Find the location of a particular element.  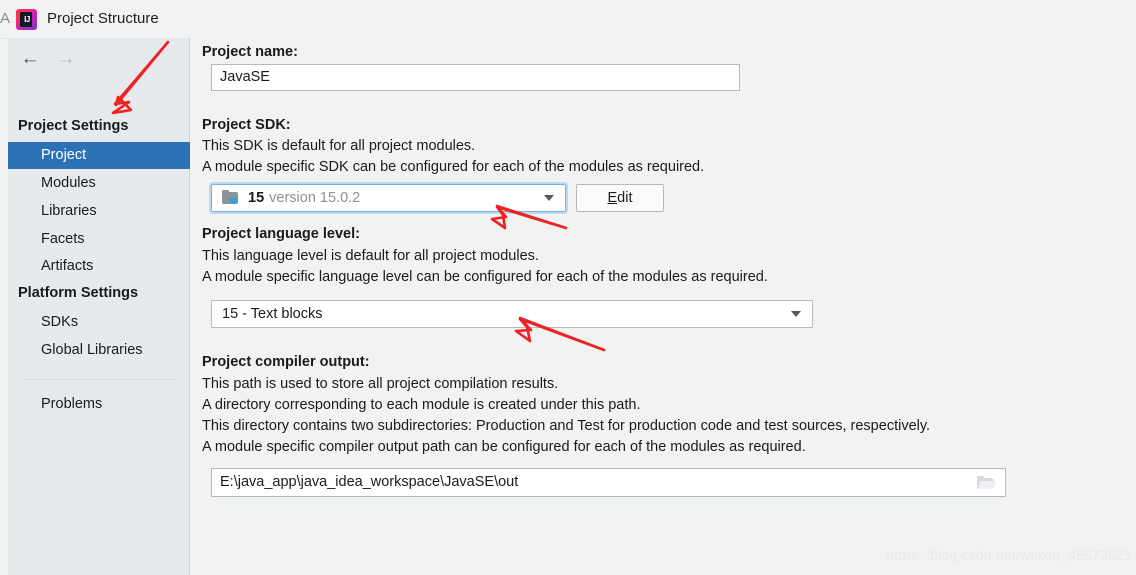

sidebar-item-label: Modules is located at coordinates (68, 183).